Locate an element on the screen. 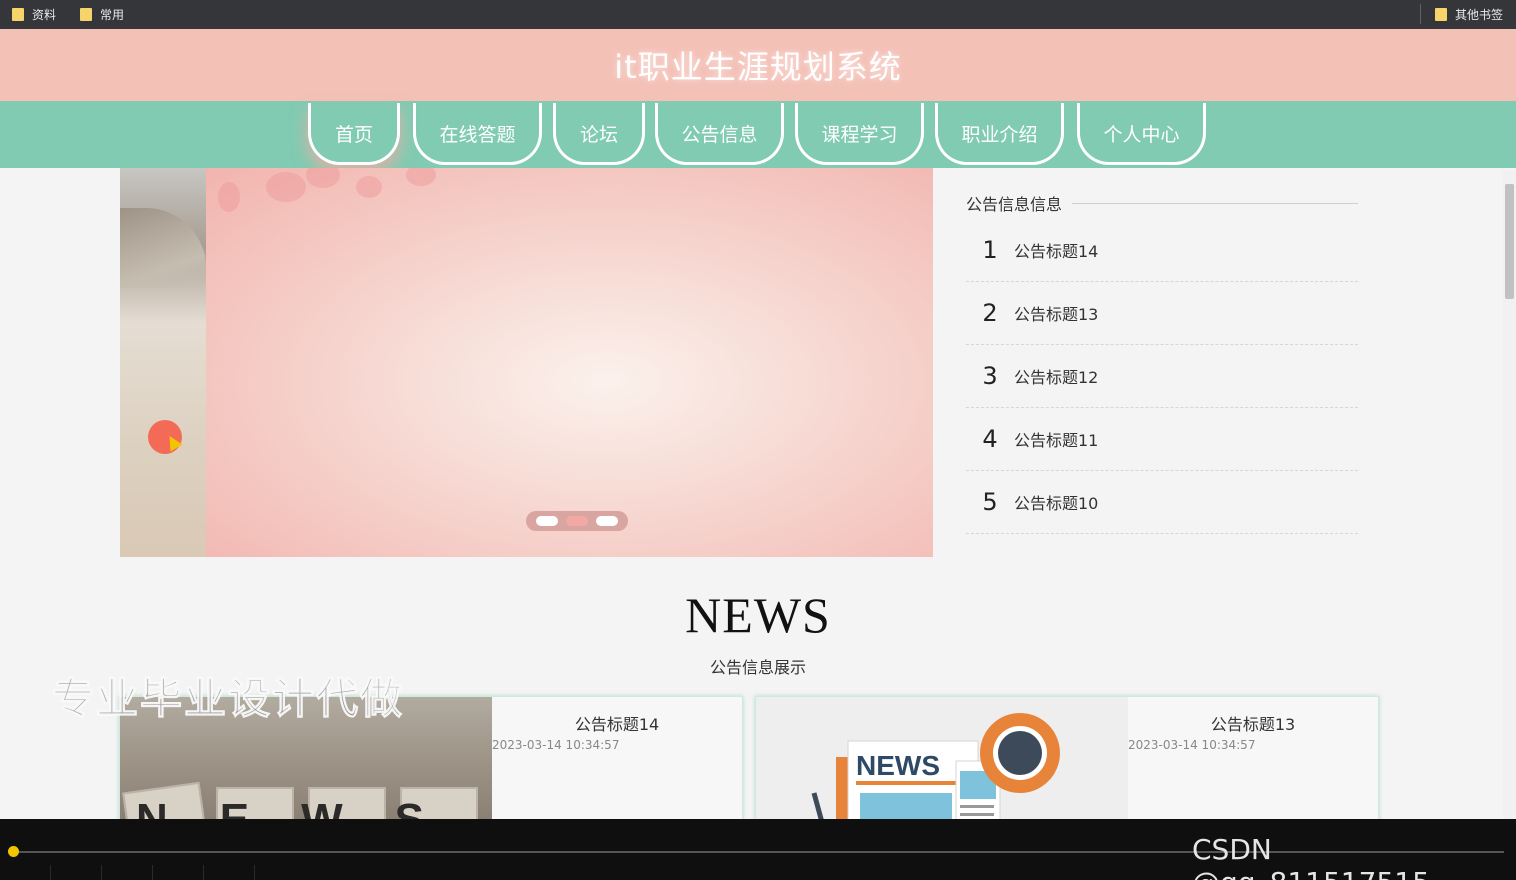 Image resolution: width=1516 pixels, height=880 pixels. site-title: it职业生涯规划系统 is located at coordinates (758, 67).